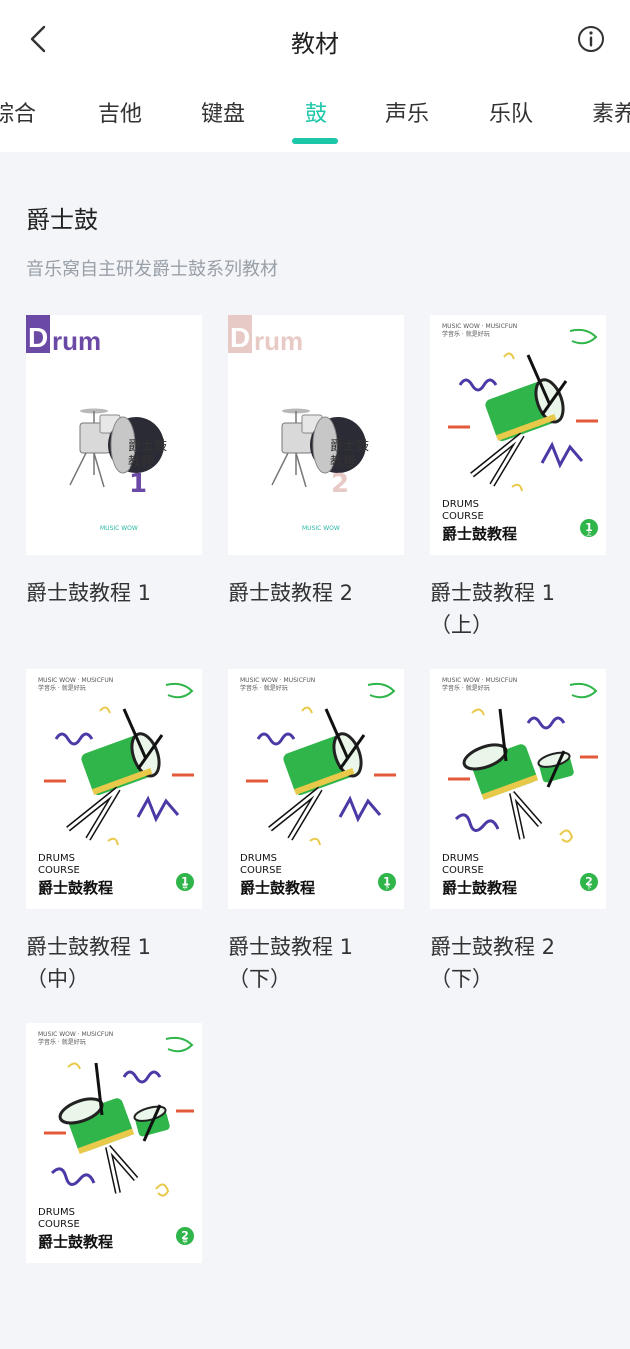 Image resolution: width=630 pixels, height=1349 pixels. Describe the element at coordinates (511, 112) in the screenshot. I see `tab-band: 乐队` at that location.